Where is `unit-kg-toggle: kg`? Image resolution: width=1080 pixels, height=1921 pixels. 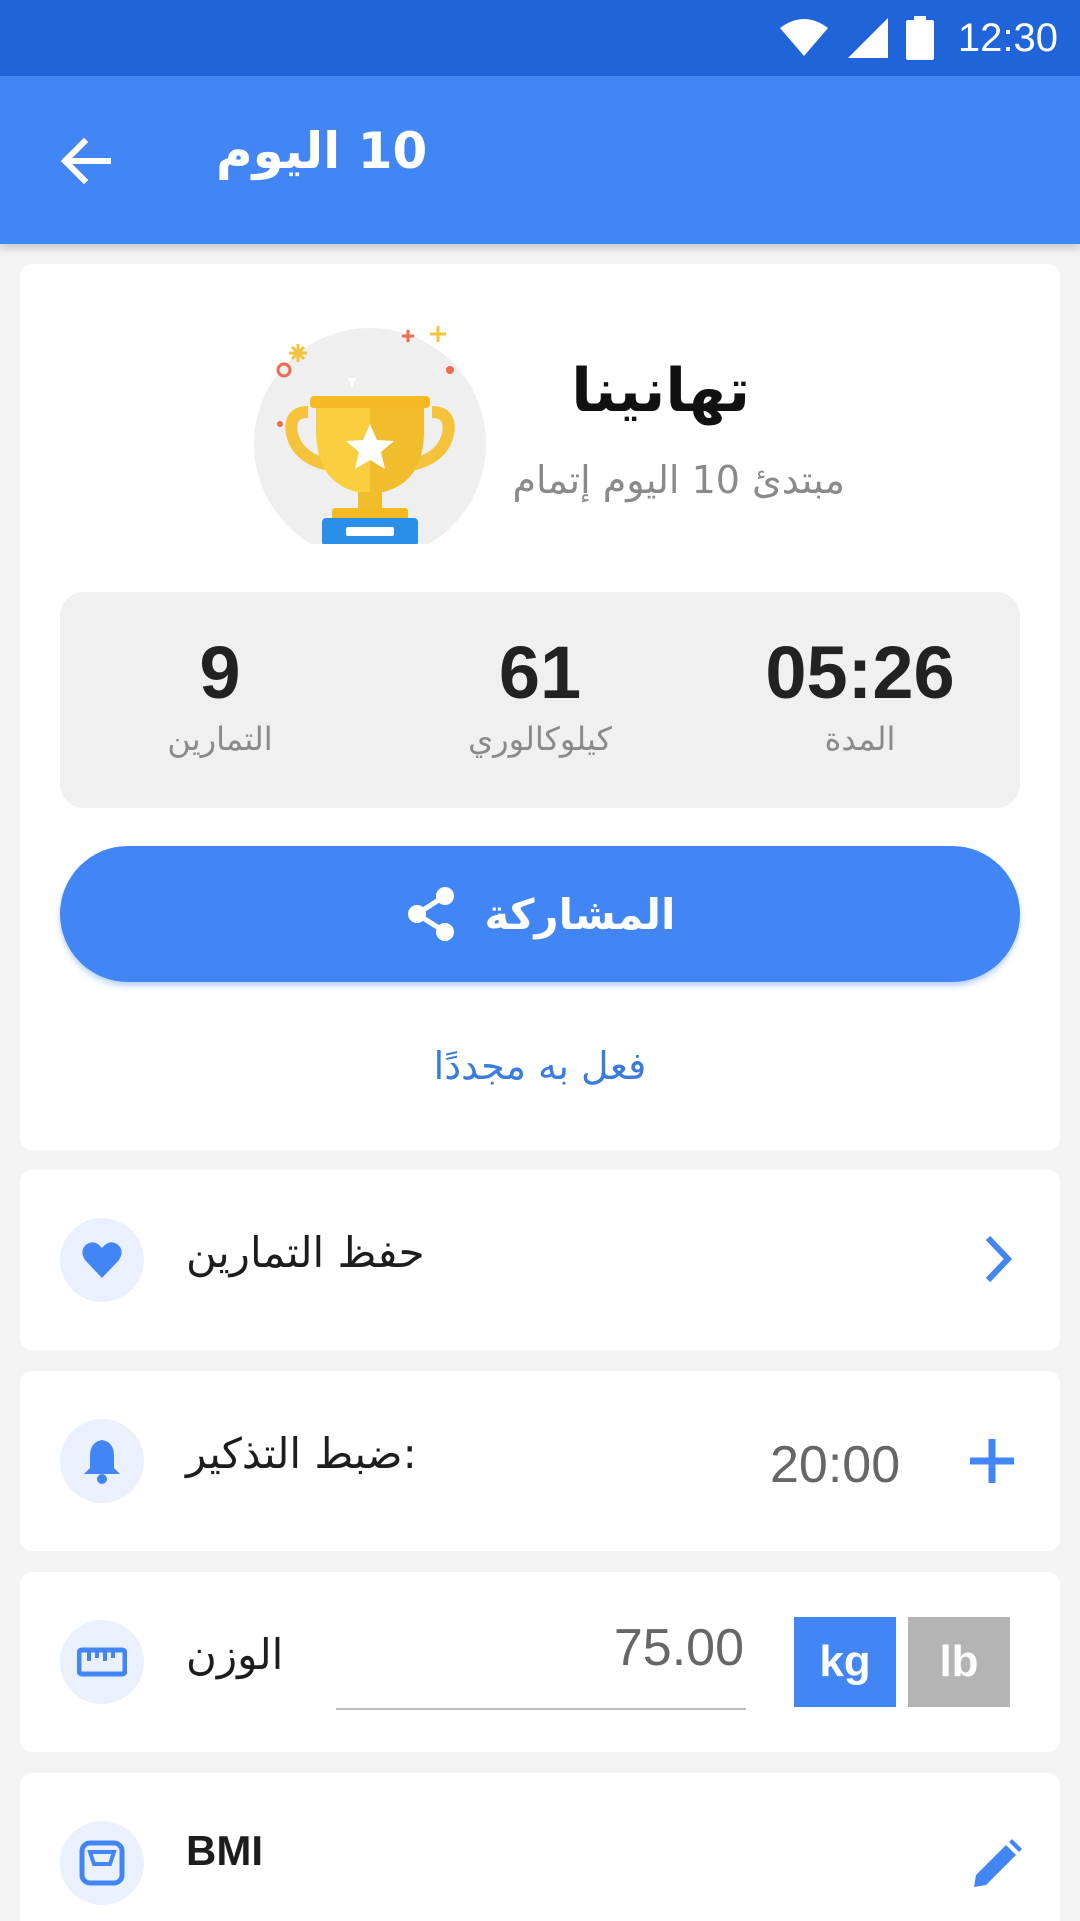
unit-kg-toggle: kg is located at coordinates (845, 1662).